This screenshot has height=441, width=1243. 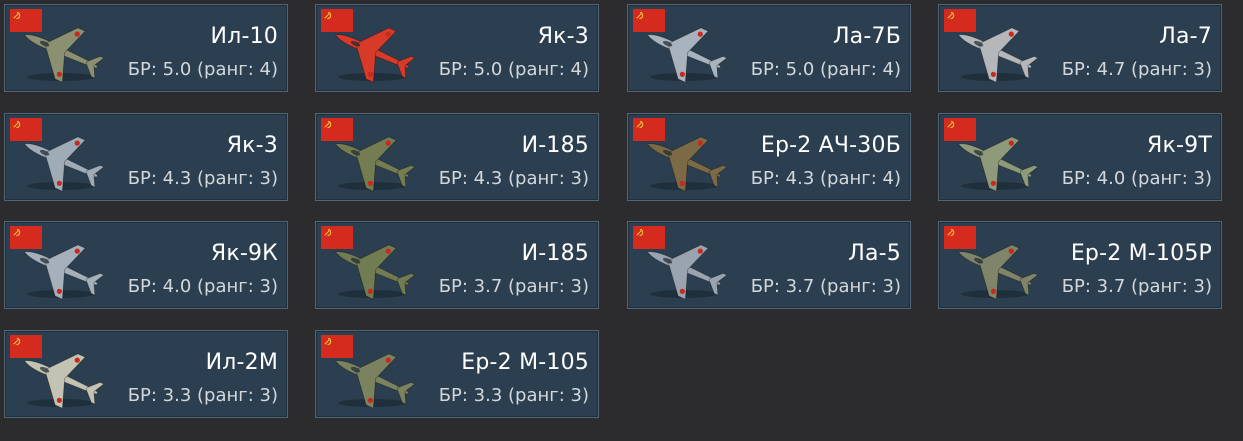 I want to click on vehicle-card: Ер-2 АЧ-30Б БР: 4.3 (ранг: 4), so click(x=769, y=157).